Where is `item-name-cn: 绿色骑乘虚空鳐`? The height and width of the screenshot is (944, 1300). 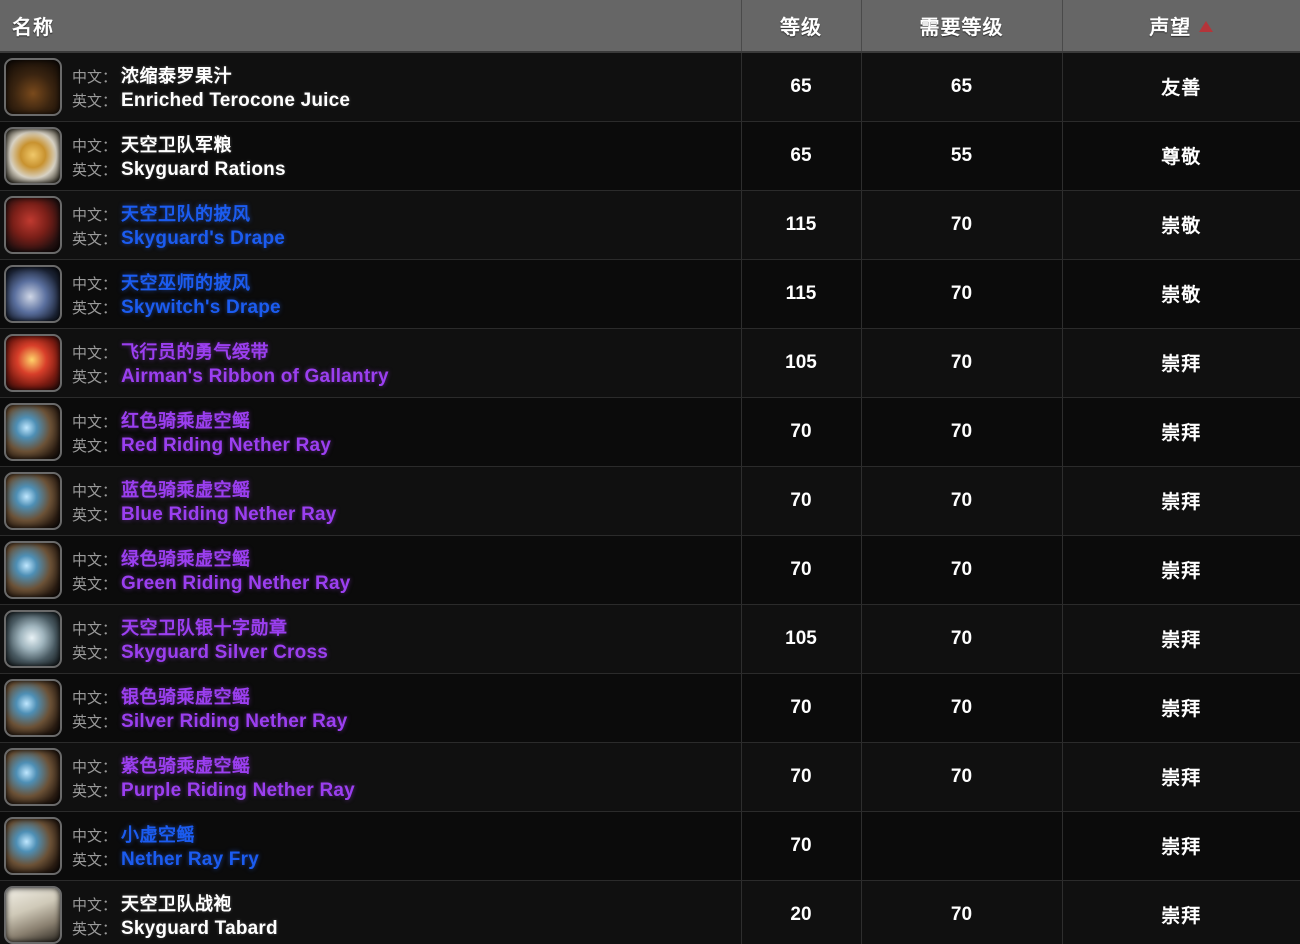 item-name-cn: 绿色骑乘虚空鳐 is located at coordinates (186, 558).